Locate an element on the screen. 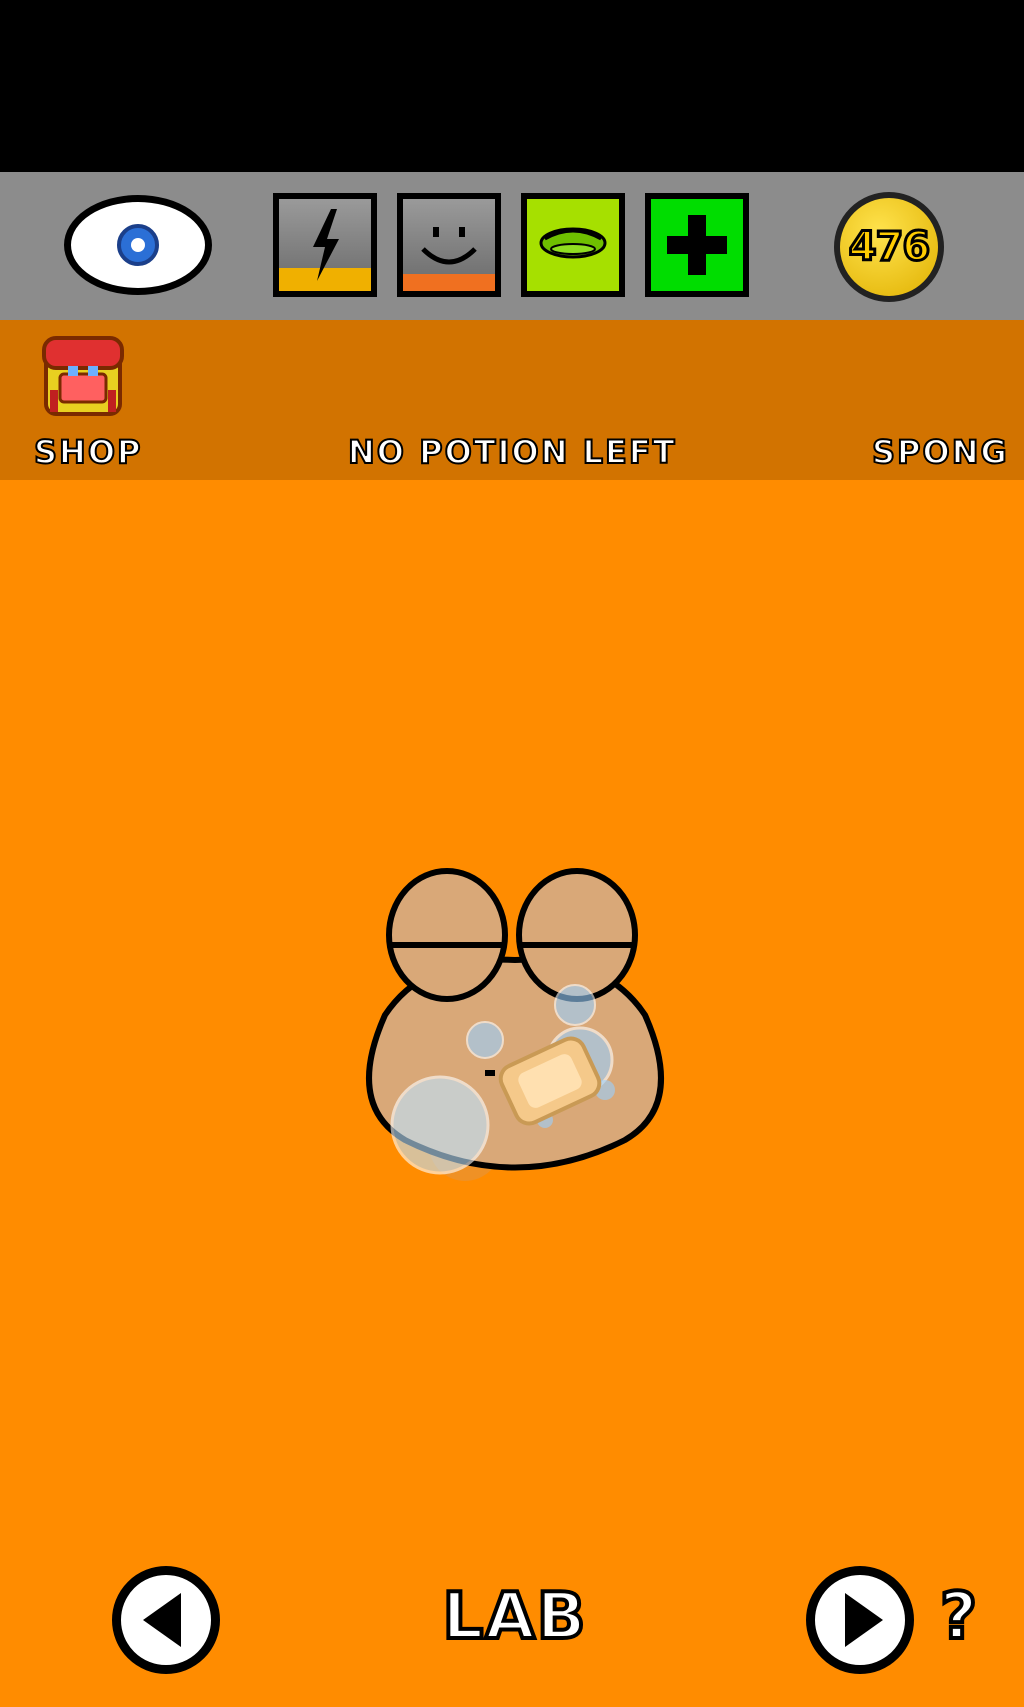 This screenshot has width=1024, height=1707. smiley-face-icon is located at coordinates (449, 246).